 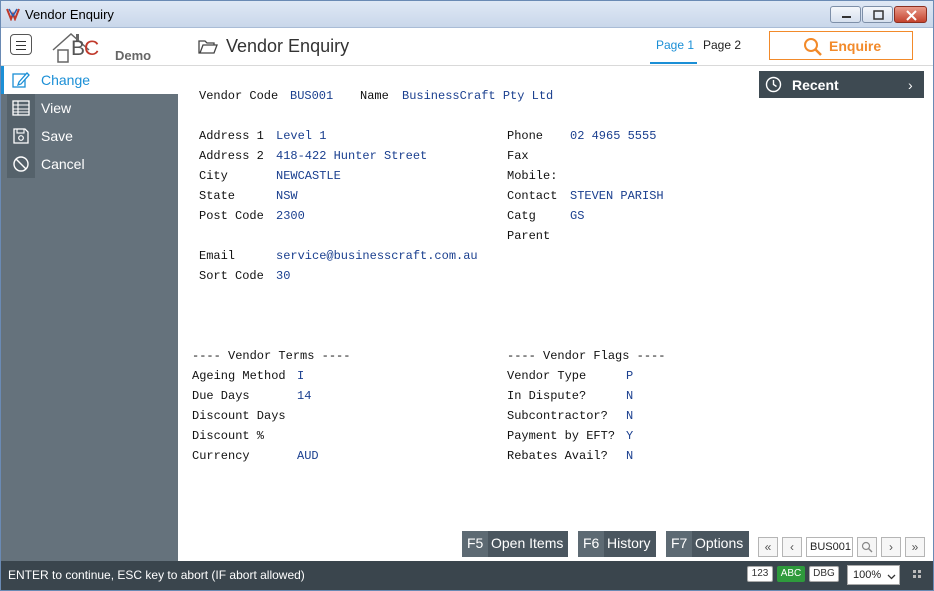 What do you see at coordinates (301, 136) in the screenshot?
I see `address1-value: Level 1` at bounding box center [301, 136].